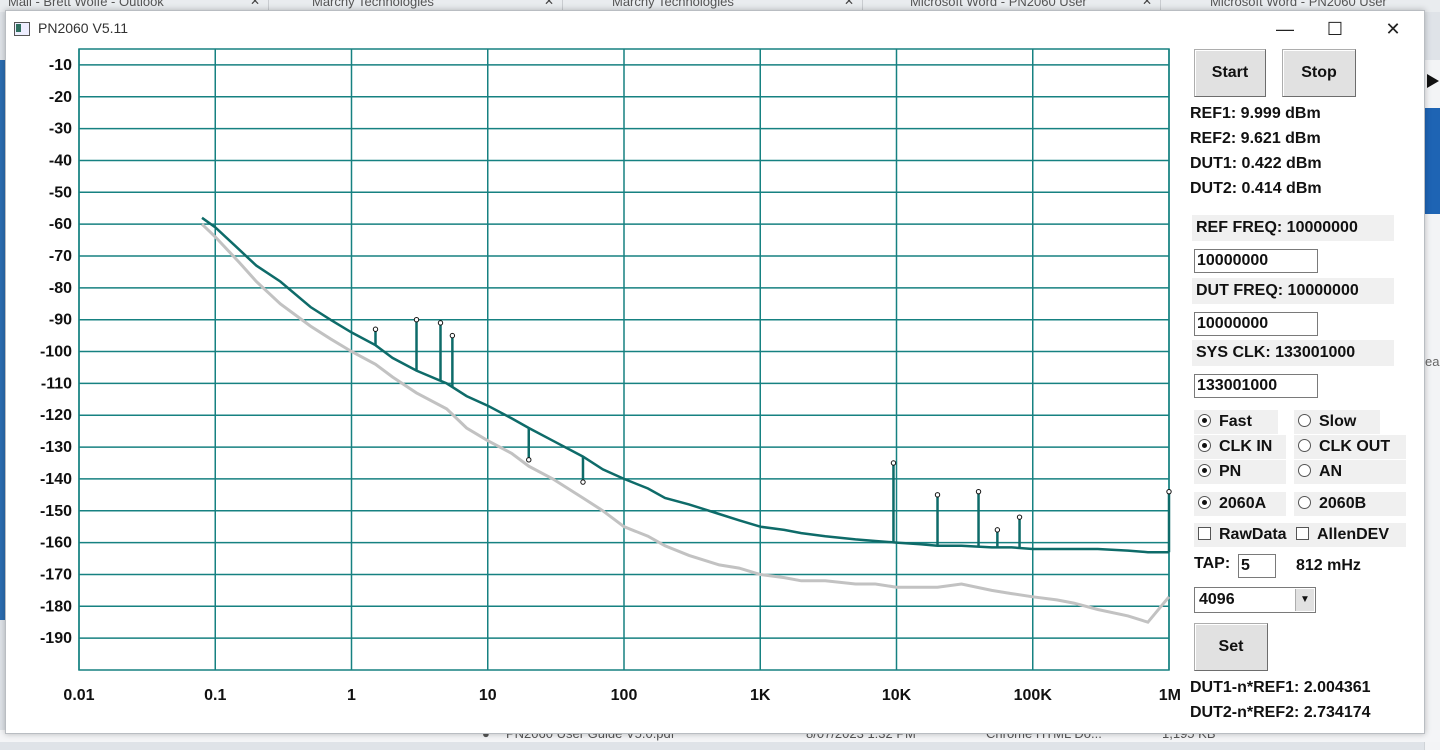  I want to click on 2060a-label: 2060A, so click(1243, 503).